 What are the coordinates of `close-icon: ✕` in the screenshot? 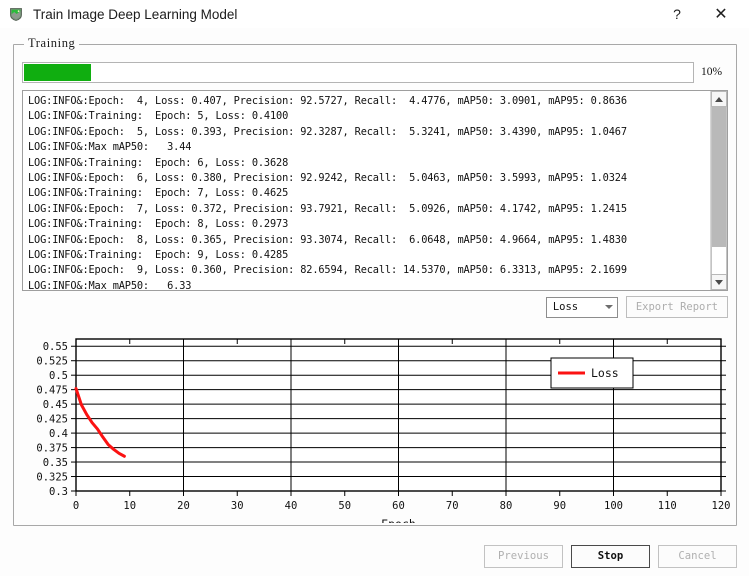 It's located at (721, 14).